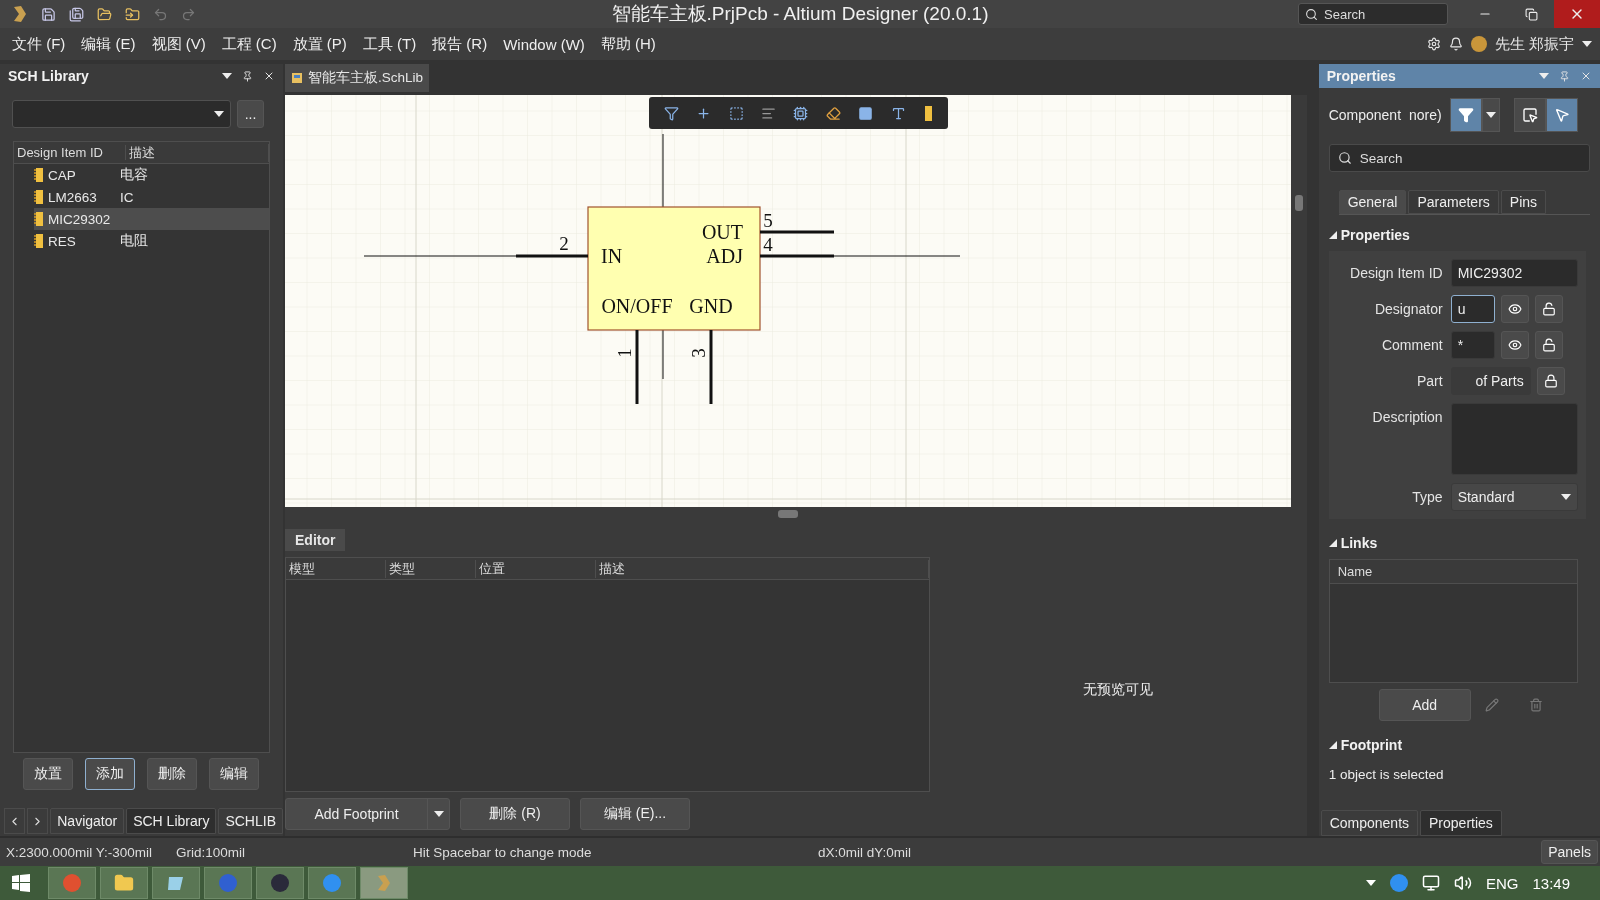 Image resolution: width=1600 pixels, height=900 pixels. Describe the element at coordinates (1523, 202) in the screenshot. I see `inspector-tab: Pins` at that location.